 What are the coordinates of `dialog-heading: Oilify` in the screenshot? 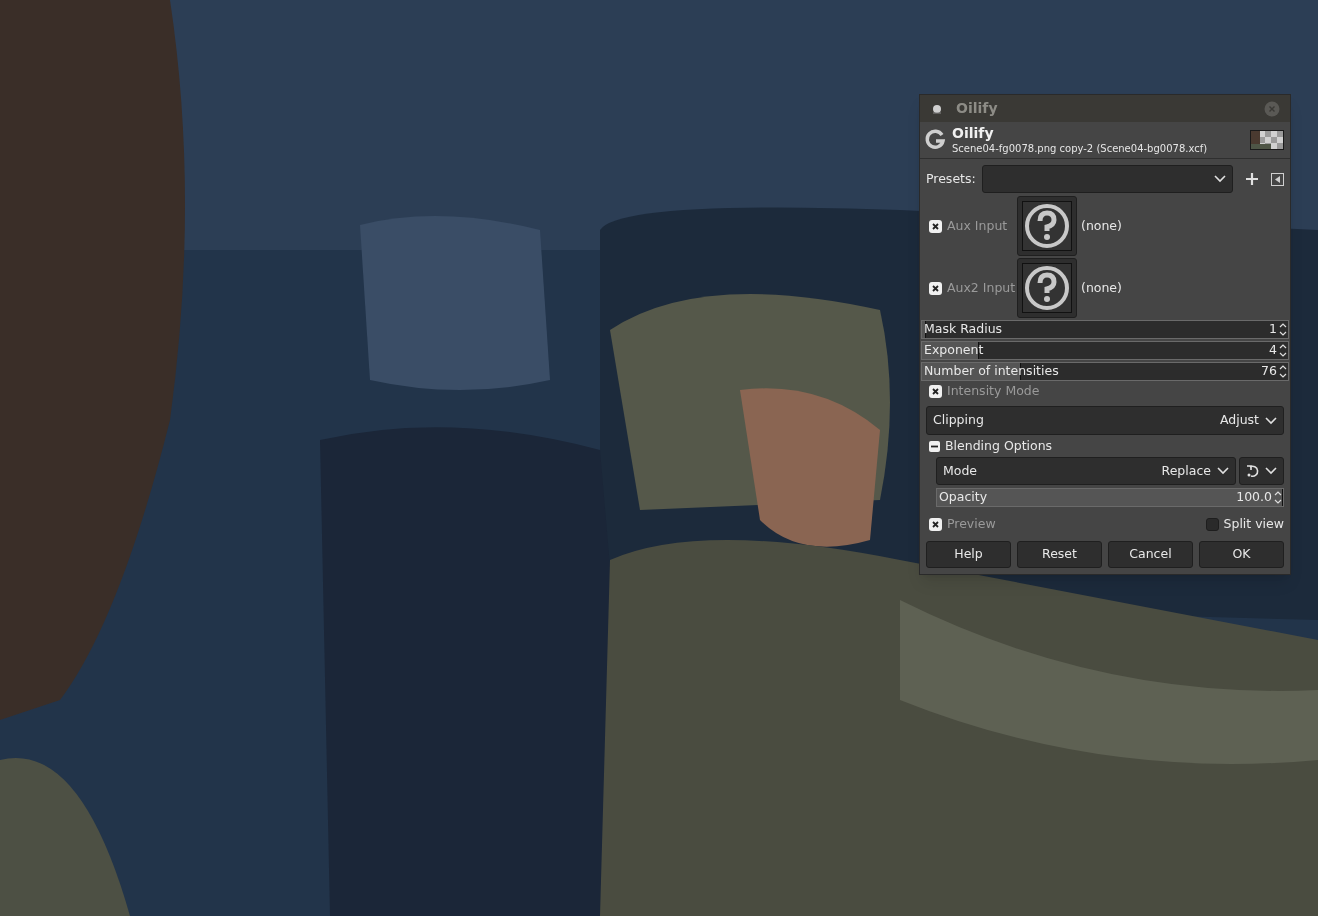 It's located at (973, 134).